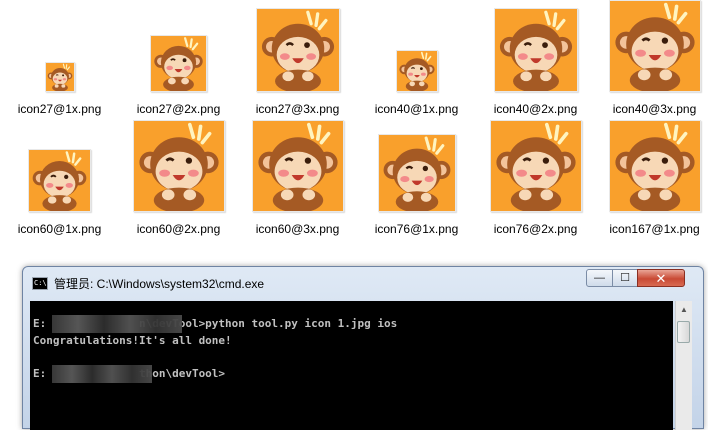  I want to click on maximize-icon: ☐, so click(625, 277).